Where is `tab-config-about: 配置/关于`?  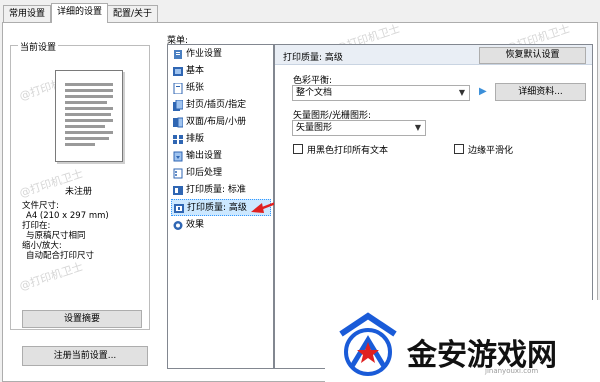
tab-config-about: 配置/关于 is located at coordinates (133, 13).